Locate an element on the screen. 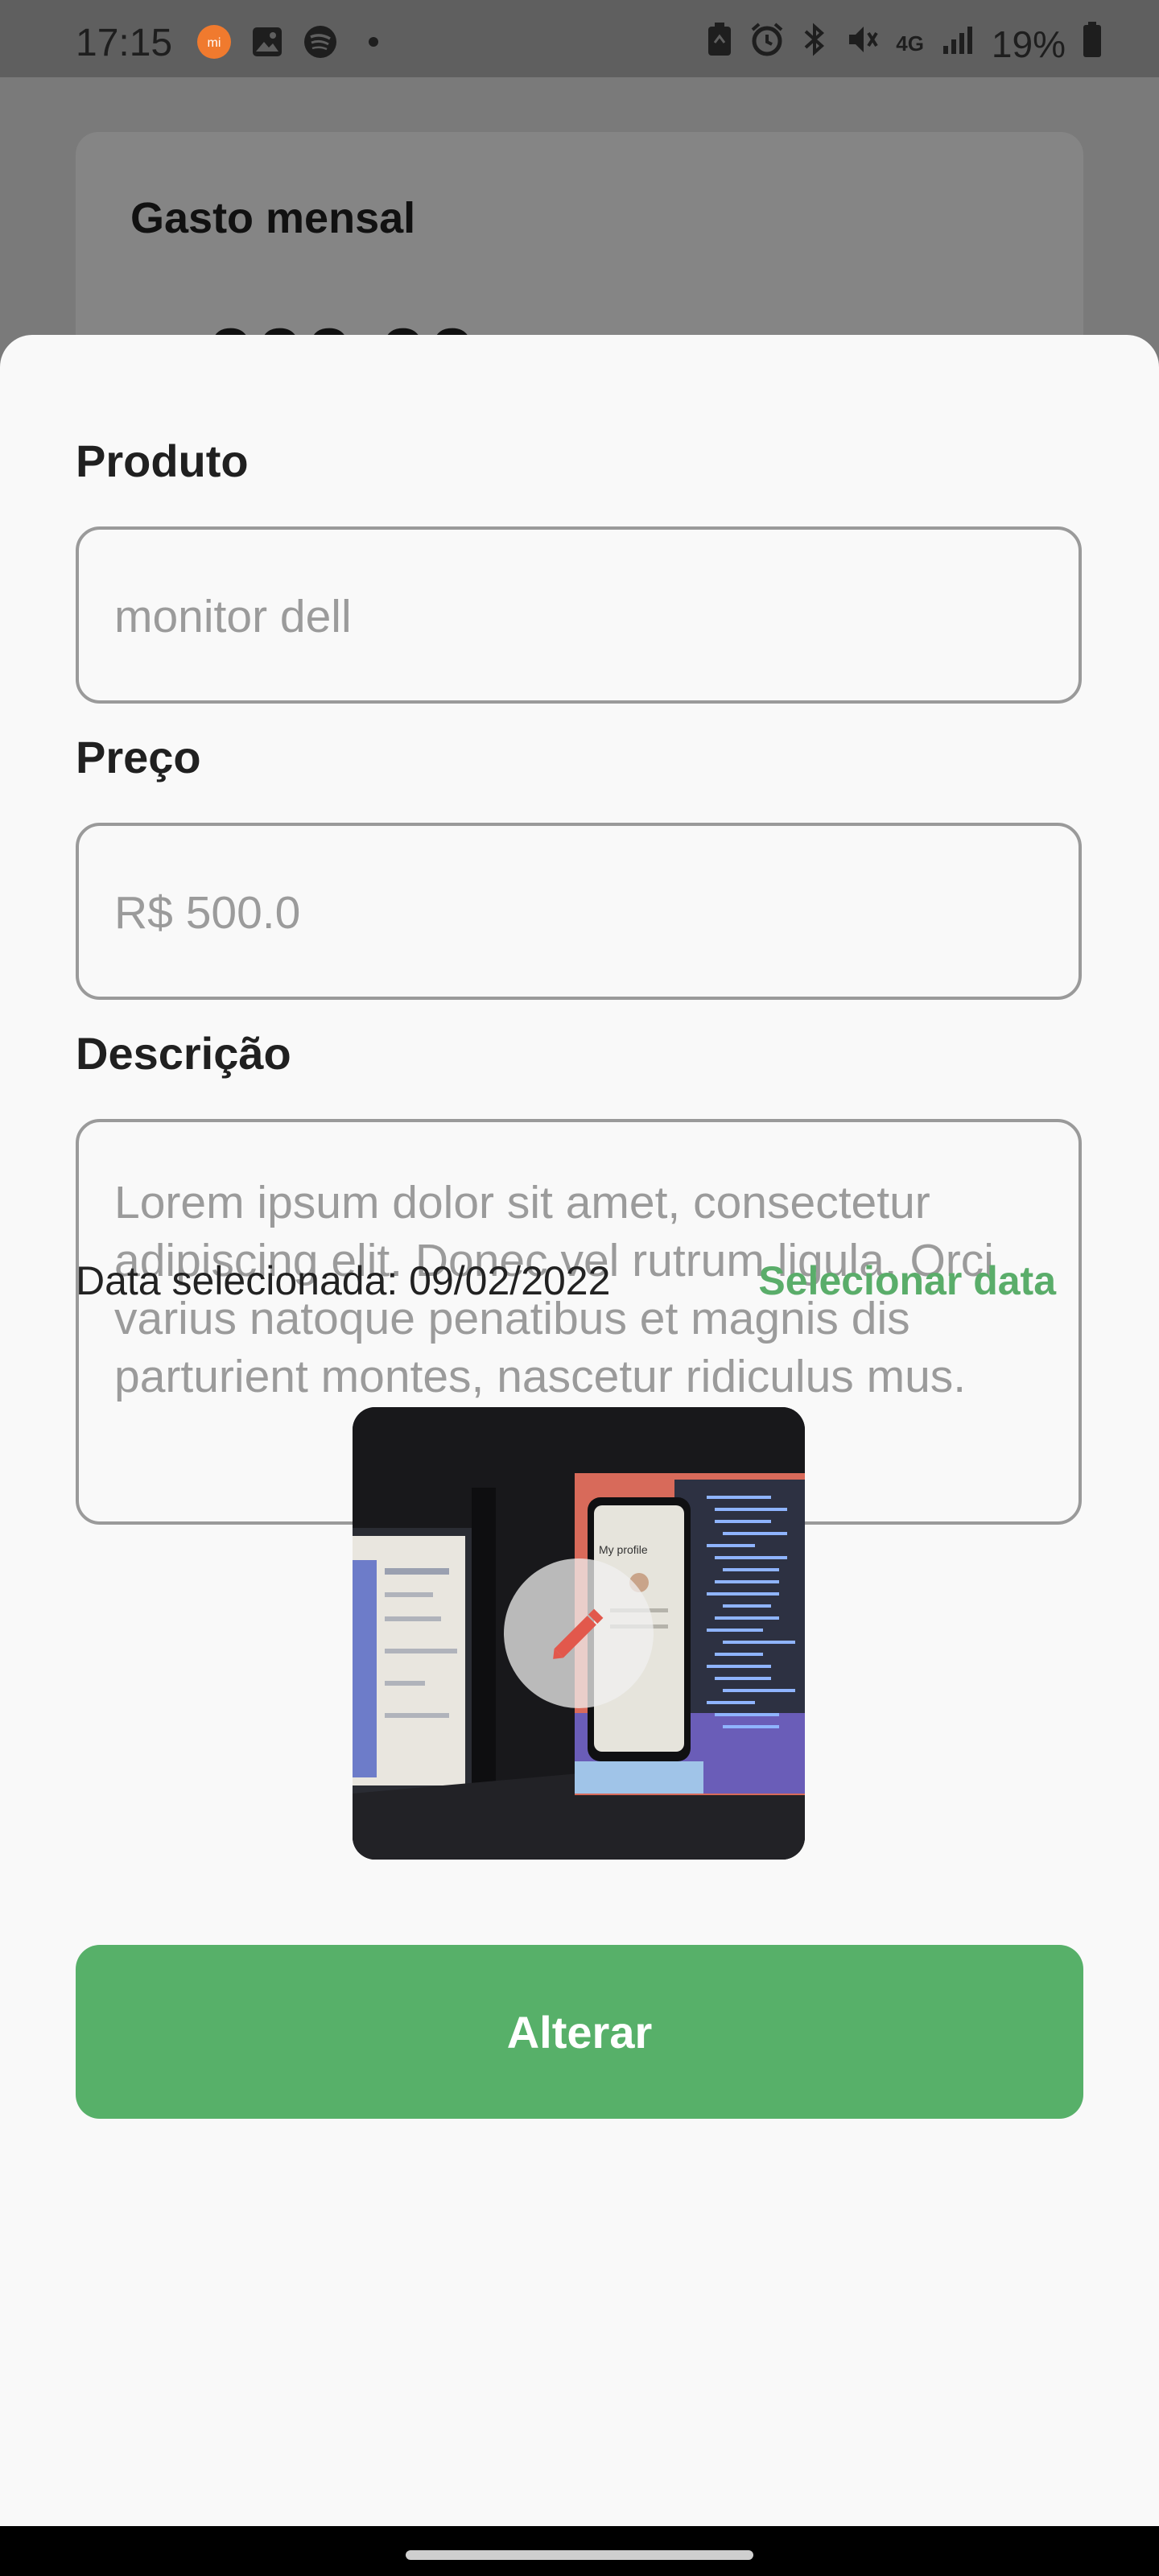  navigation-bar is located at coordinates (579, 2551).